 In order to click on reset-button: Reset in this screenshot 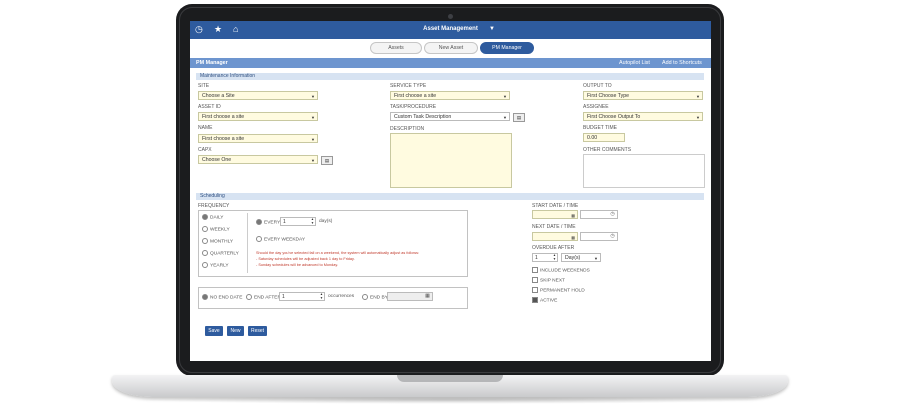, I will do `click(257, 331)`.